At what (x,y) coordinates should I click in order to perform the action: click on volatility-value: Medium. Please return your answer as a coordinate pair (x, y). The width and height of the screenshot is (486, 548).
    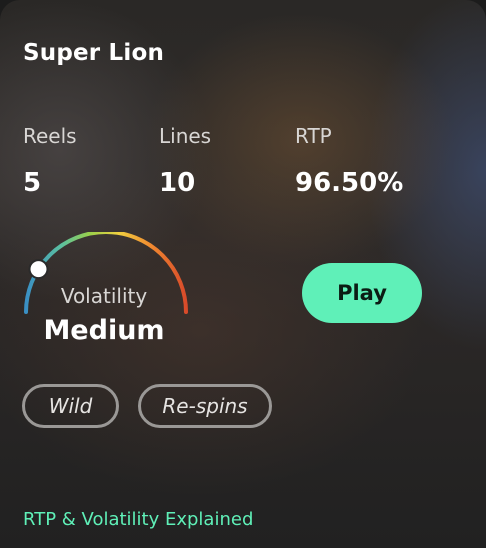
    Looking at the image, I should click on (104, 330).